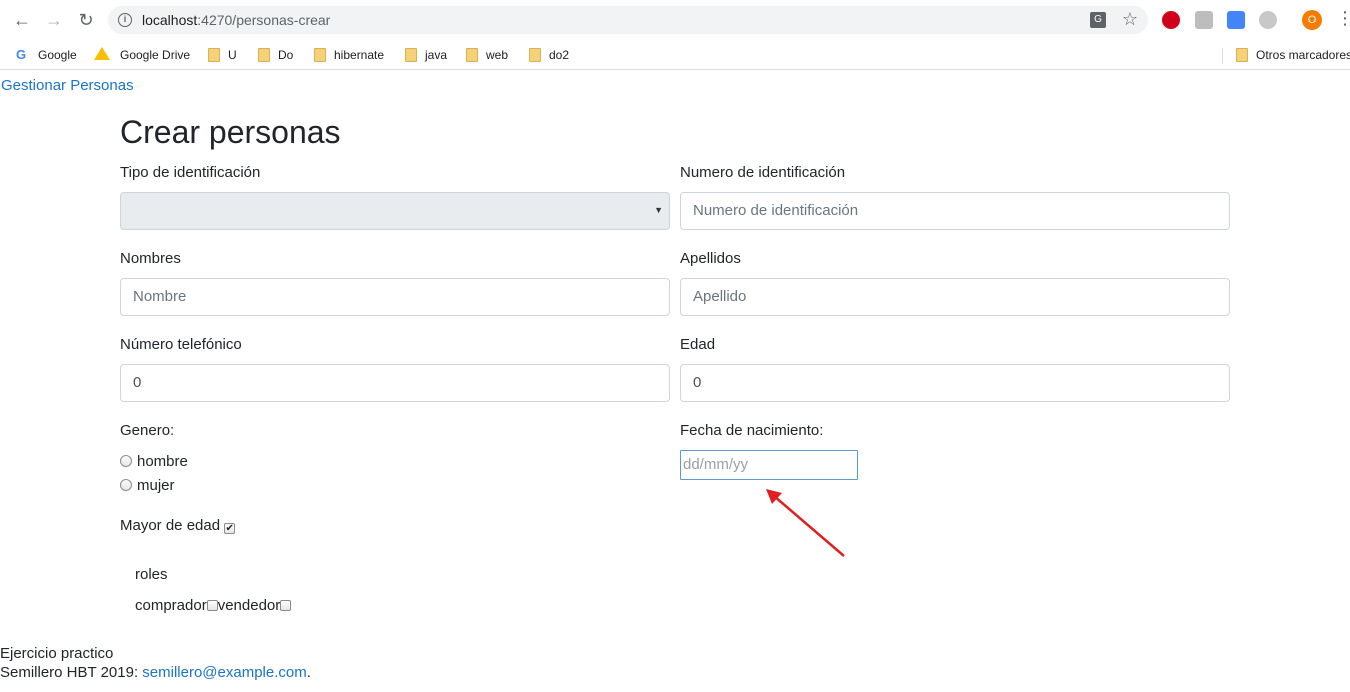 This screenshot has height=692, width=1350. I want to click on roles-options: comprador vendedor, so click(213, 606).